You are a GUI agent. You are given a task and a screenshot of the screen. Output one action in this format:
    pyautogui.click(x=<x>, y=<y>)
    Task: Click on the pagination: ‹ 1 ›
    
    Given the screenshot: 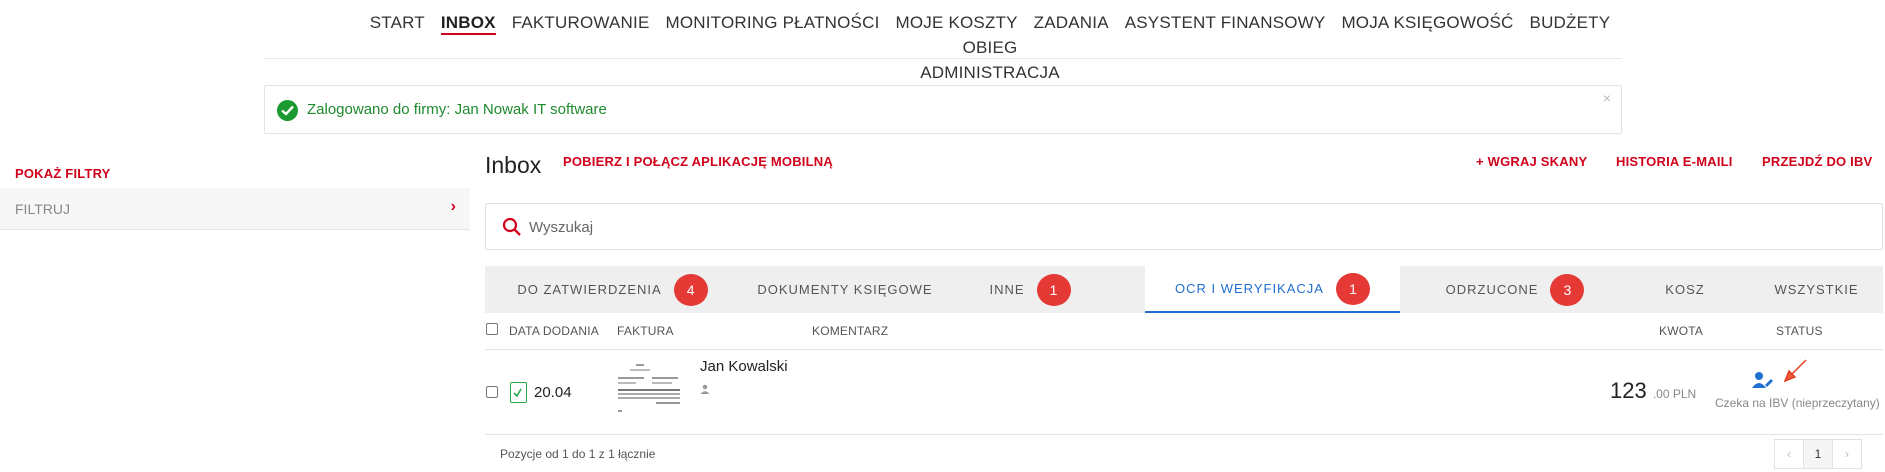 What is the action you would take?
    pyautogui.click(x=1818, y=454)
    